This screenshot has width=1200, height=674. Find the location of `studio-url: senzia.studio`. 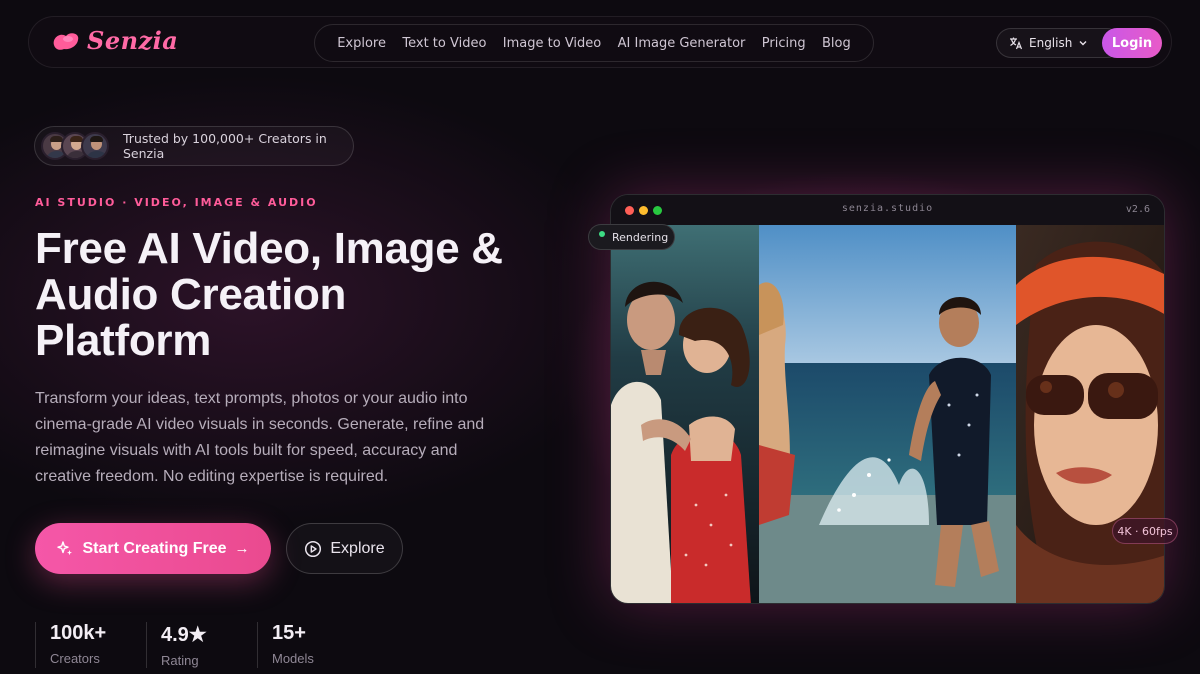

studio-url: senzia.studio is located at coordinates (887, 208).